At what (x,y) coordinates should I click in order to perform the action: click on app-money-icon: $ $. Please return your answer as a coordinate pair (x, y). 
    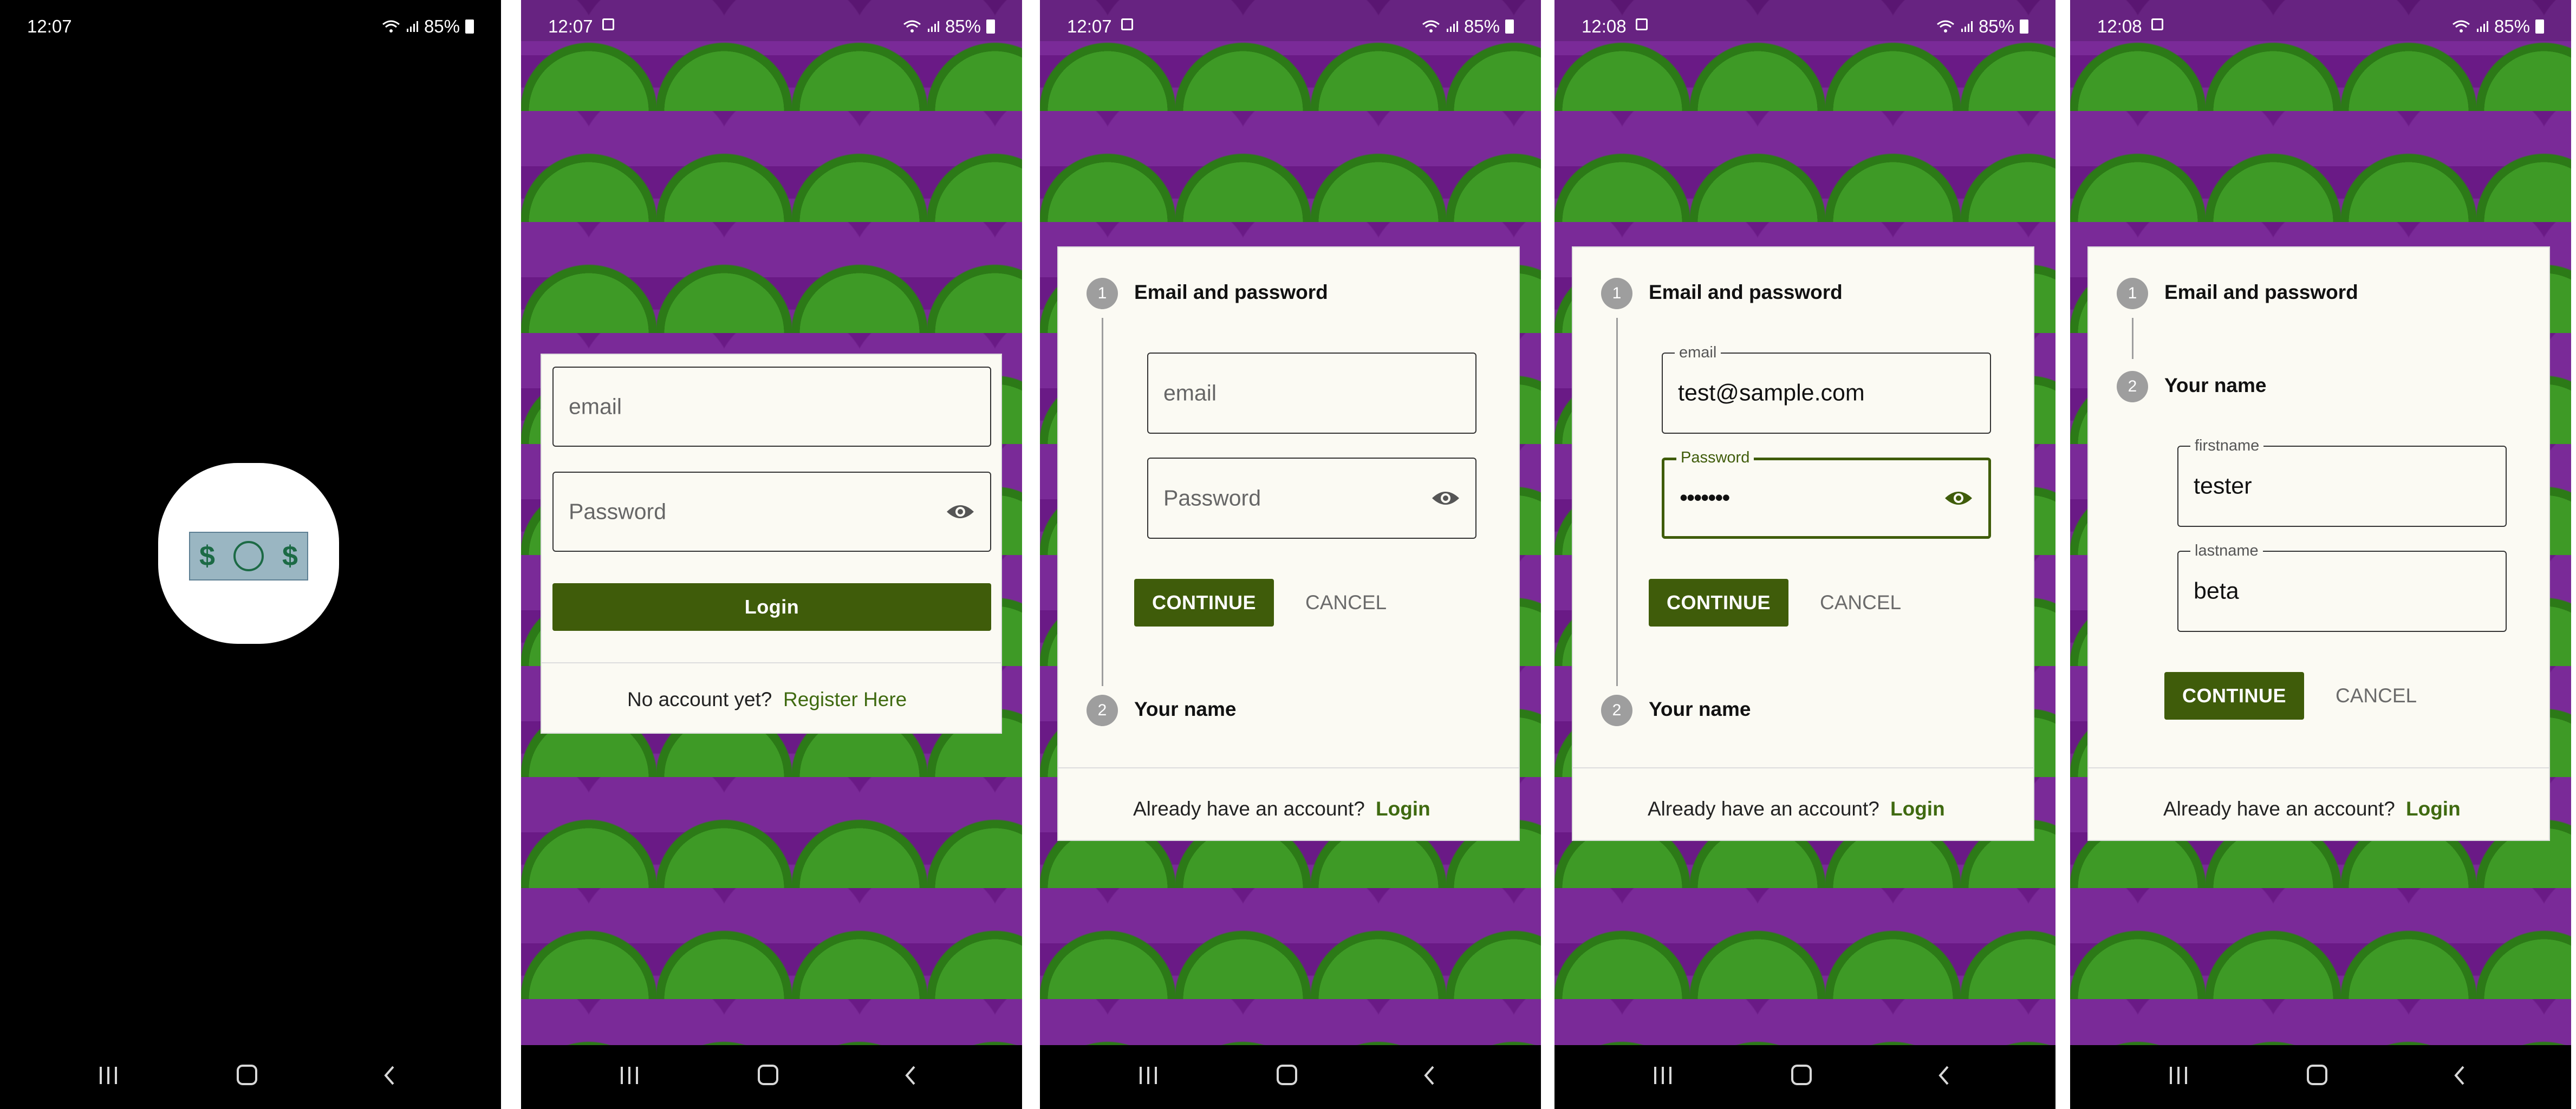
    Looking at the image, I should click on (248, 556).